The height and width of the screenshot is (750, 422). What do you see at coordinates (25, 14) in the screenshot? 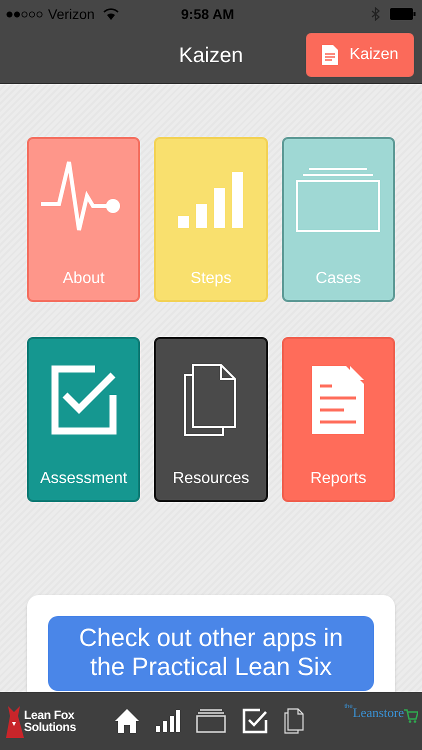
I see `signal-icon` at bounding box center [25, 14].